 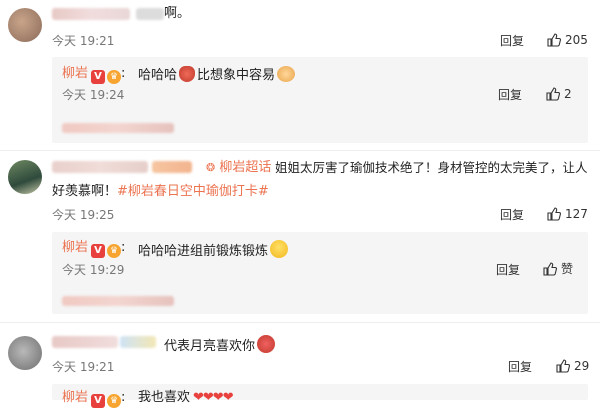 I want to click on topic-link: #柳岩春日空中瑜伽打卡#, so click(x=193, y=191).